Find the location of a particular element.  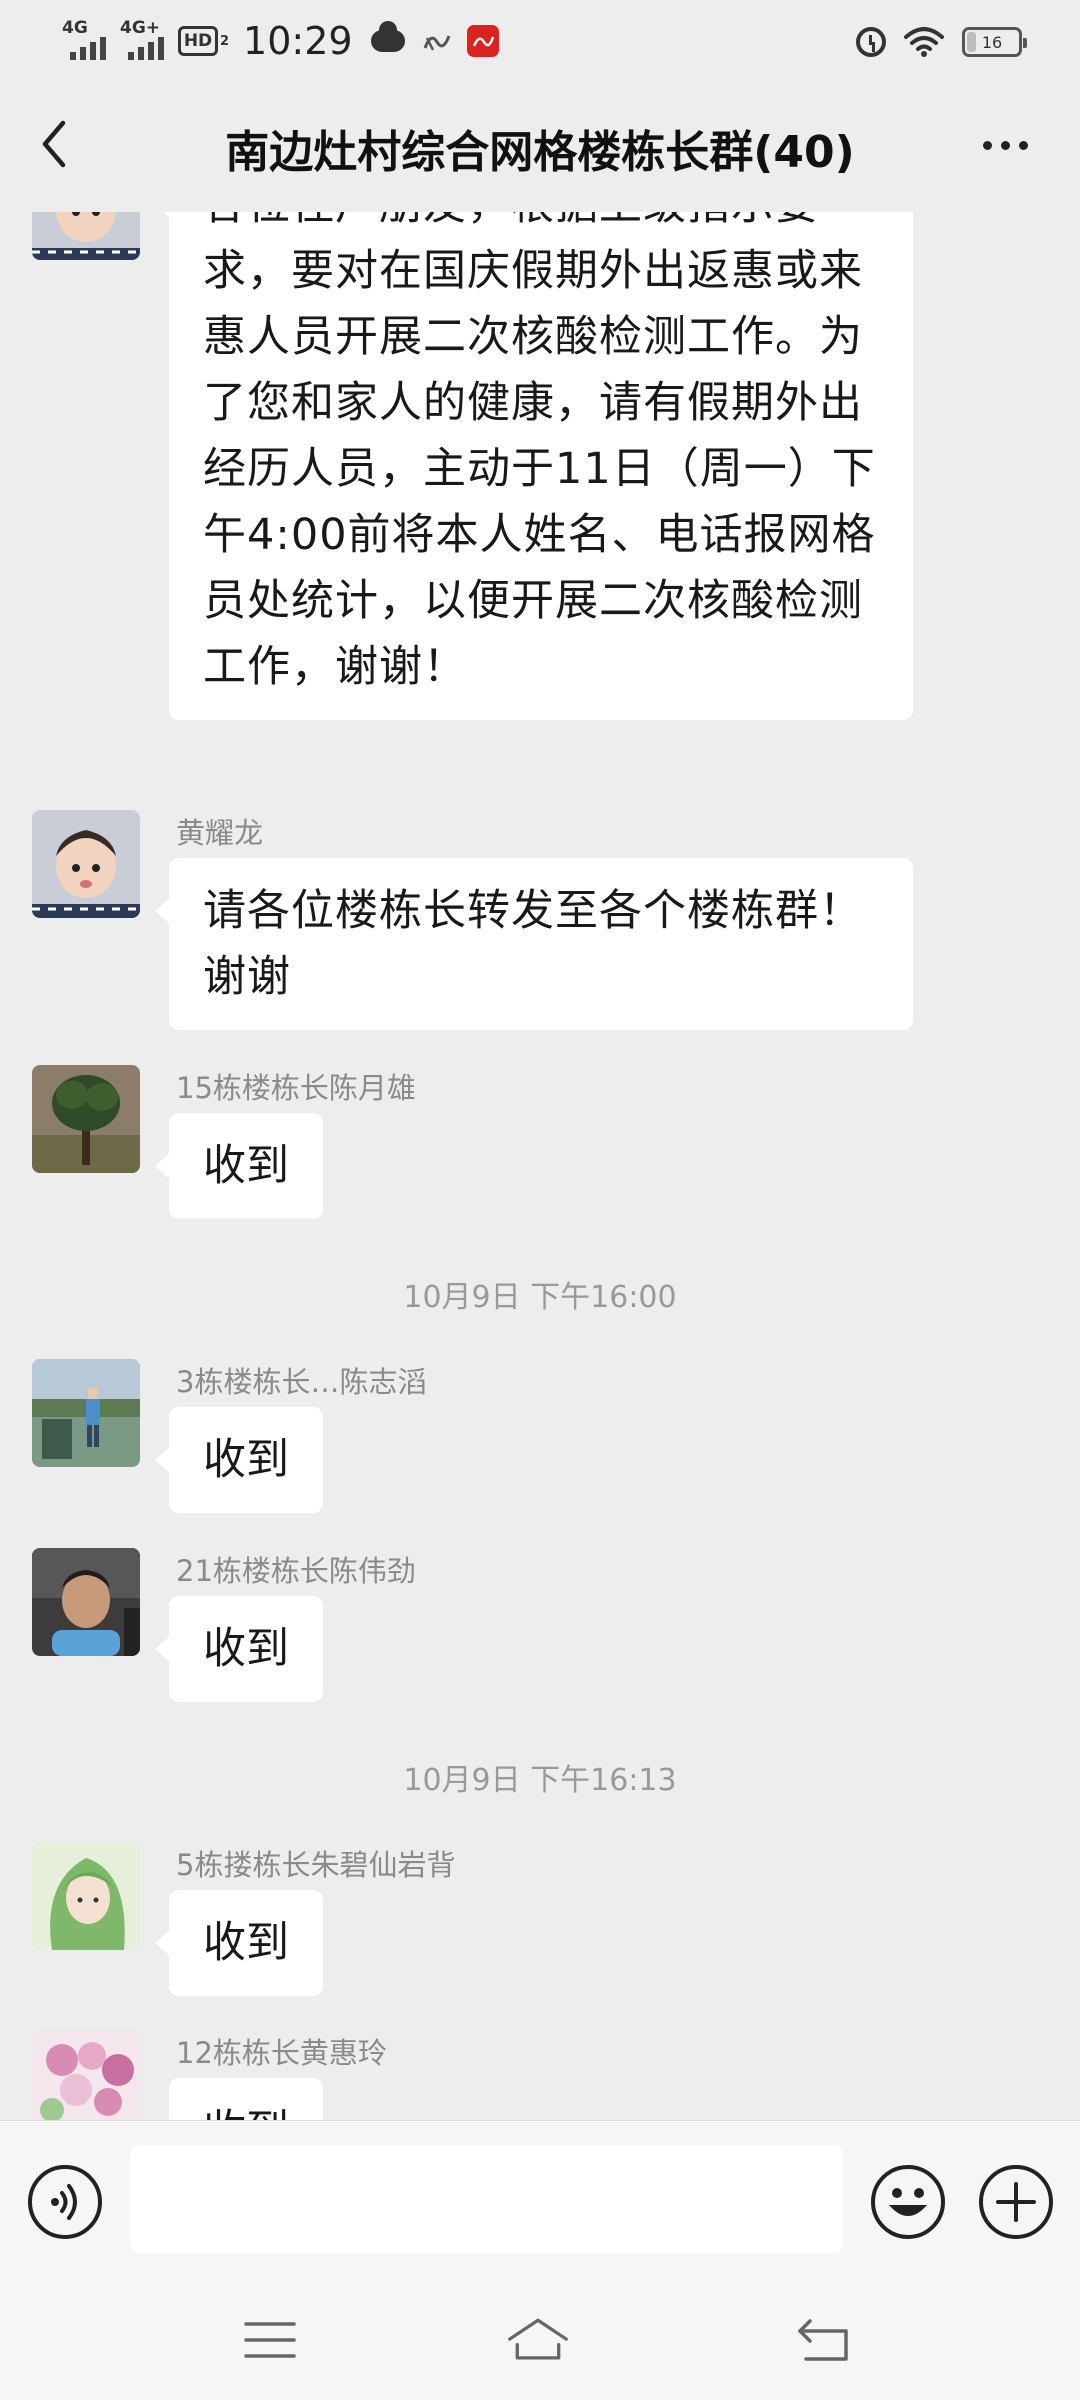

emoji-button is located at coordinates (908, 2202).